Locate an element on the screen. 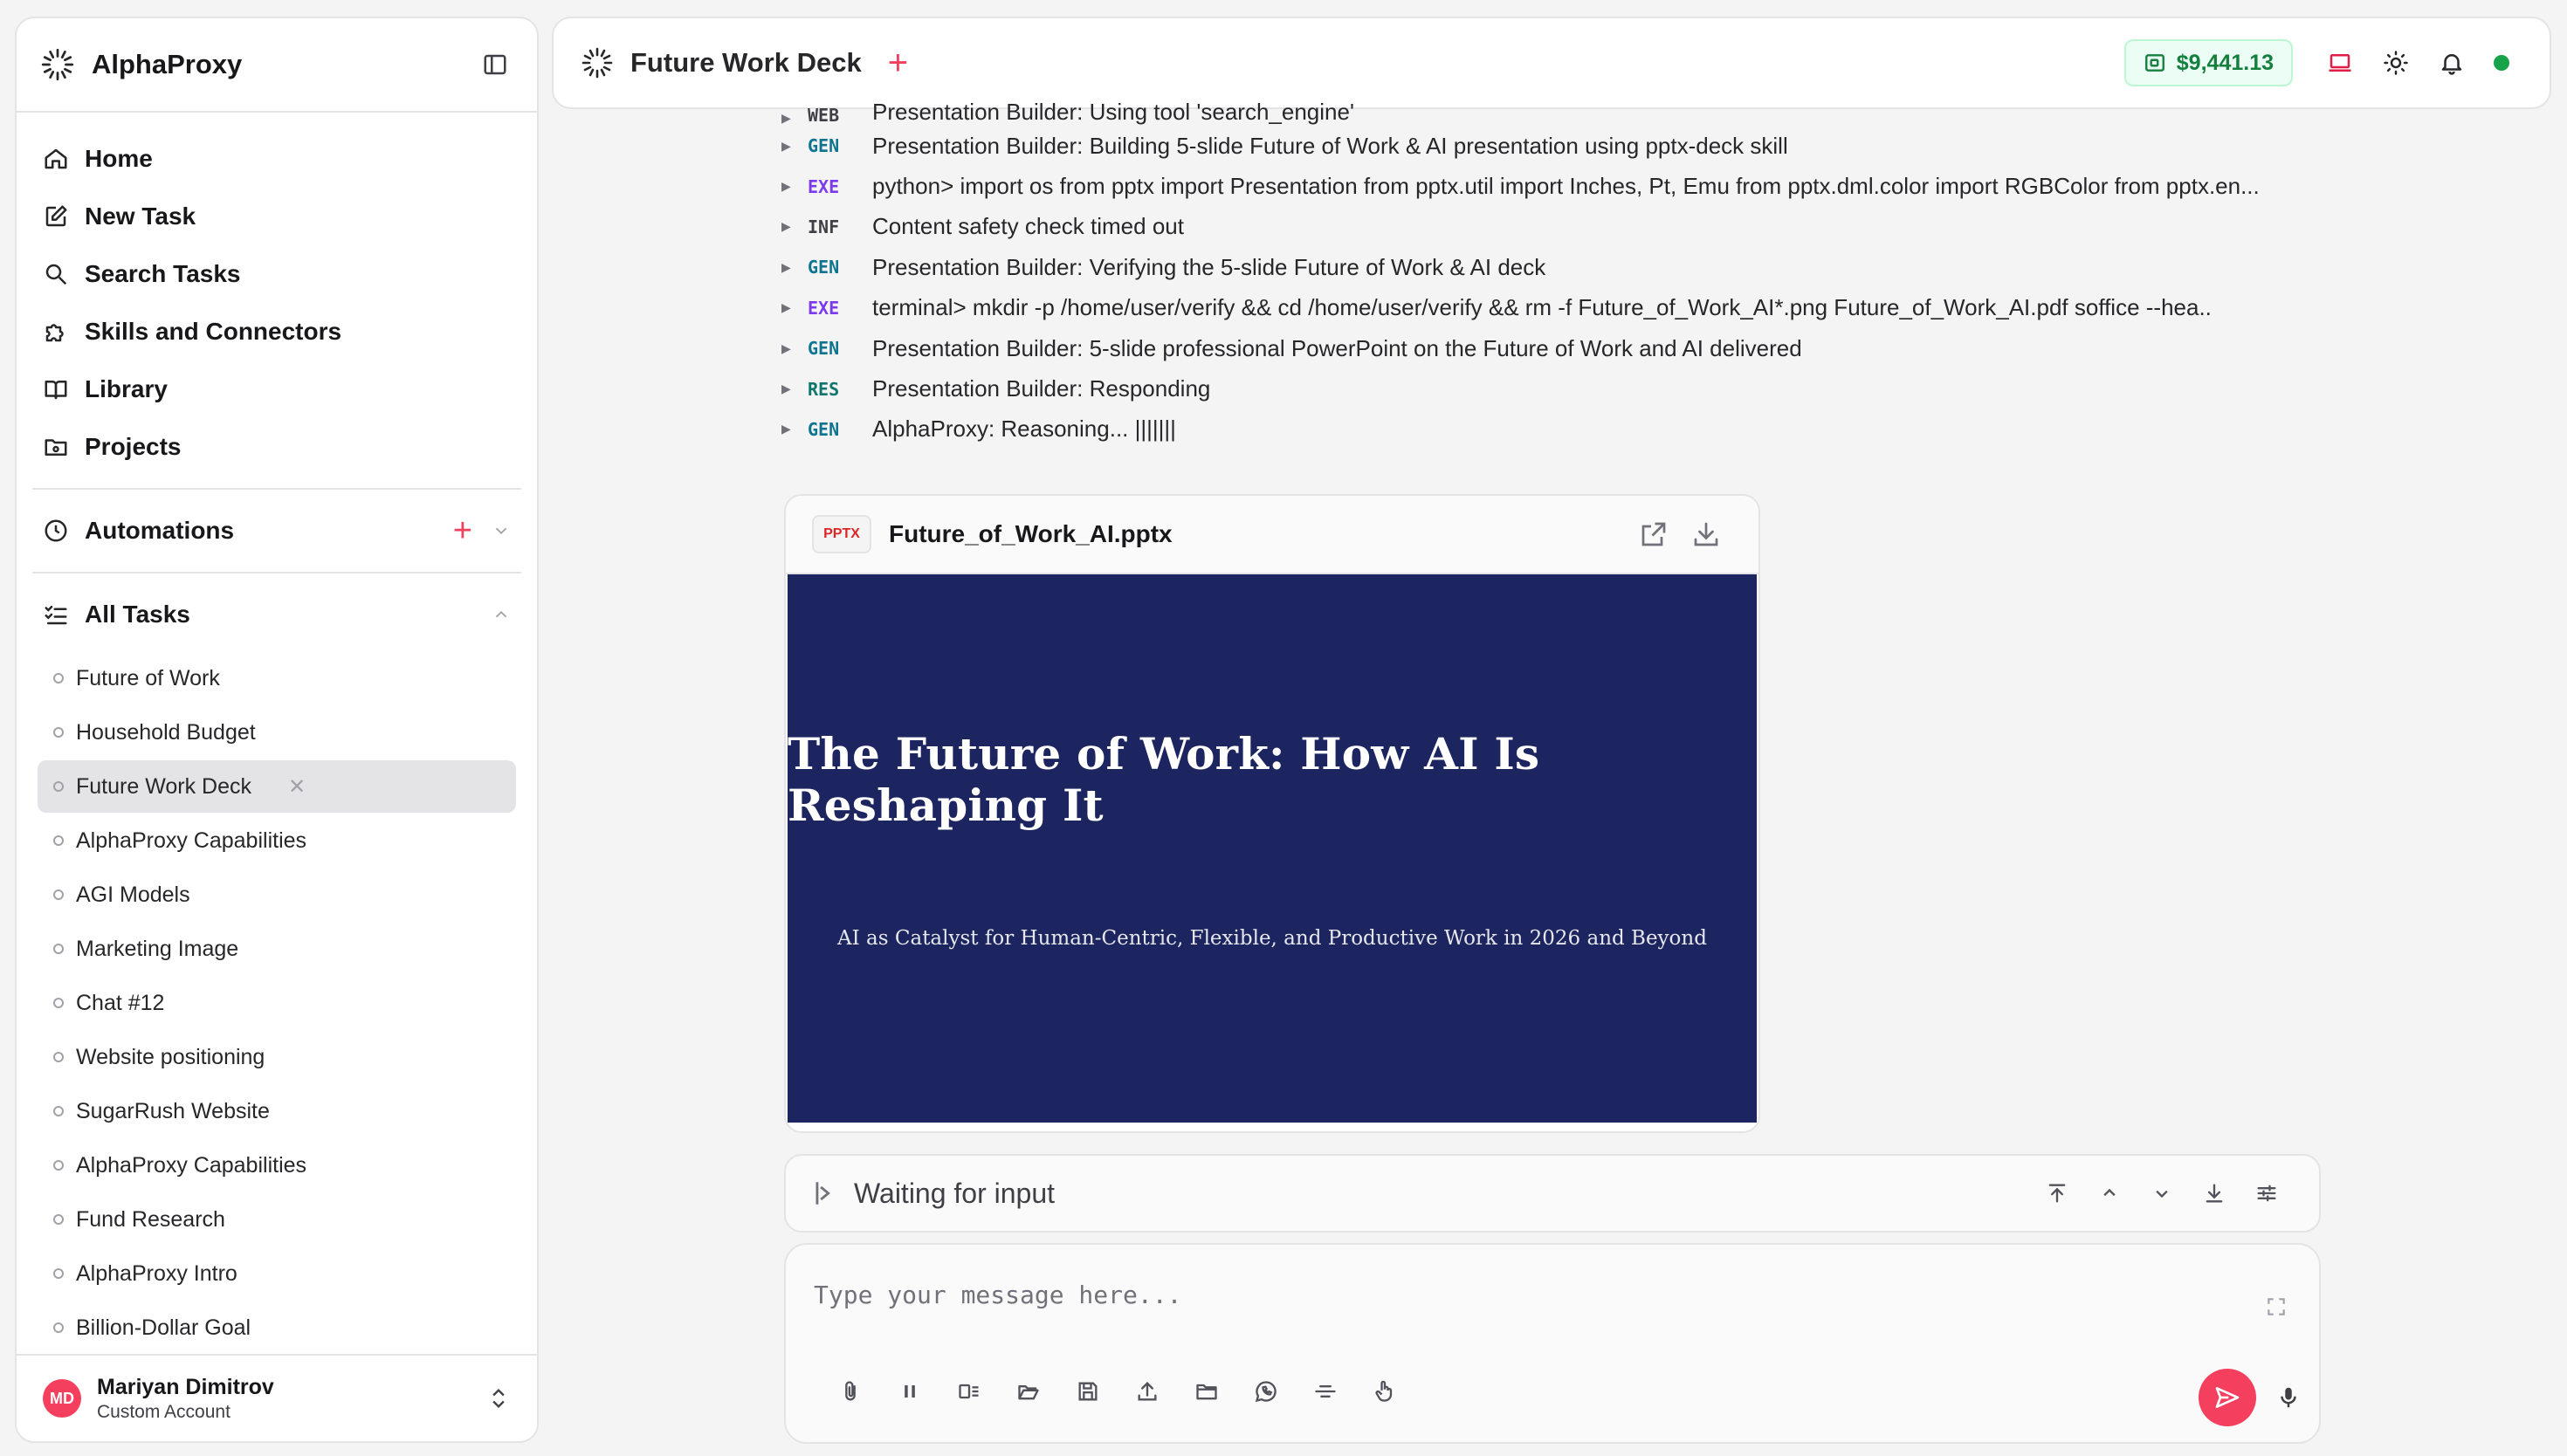 The width and height of the screenshot is (2567, 1456). automations-label: Automations is located at coordinates (160, 530).